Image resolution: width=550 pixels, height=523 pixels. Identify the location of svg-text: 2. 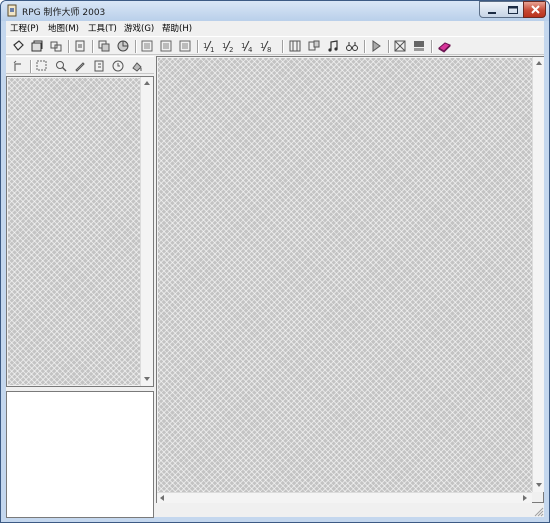
(231, 49).